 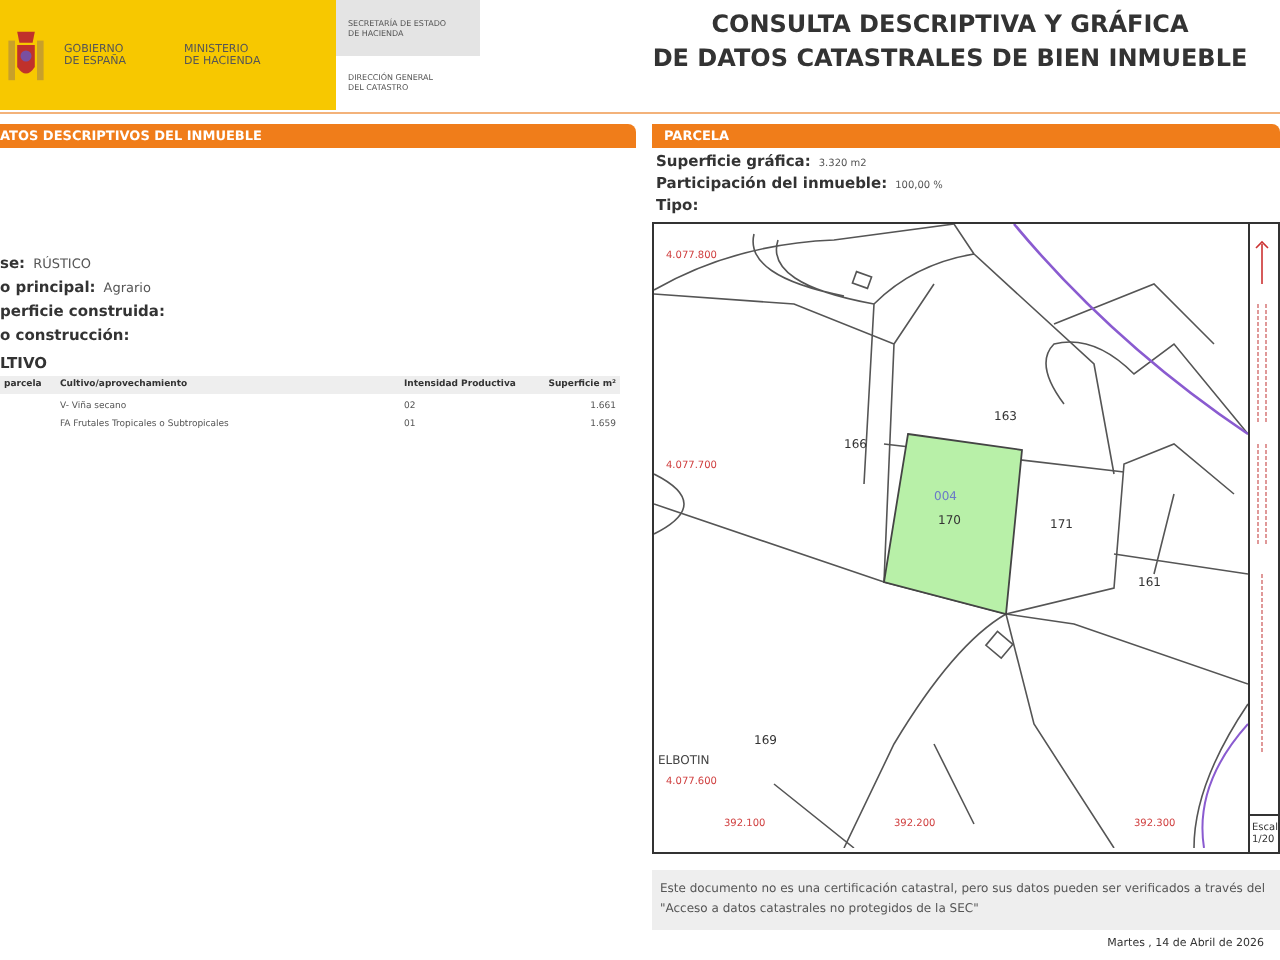 What do you see at coordinates (1224, 785) in the screenshot?
I see `road-line` at bounding box center [1224, 785].